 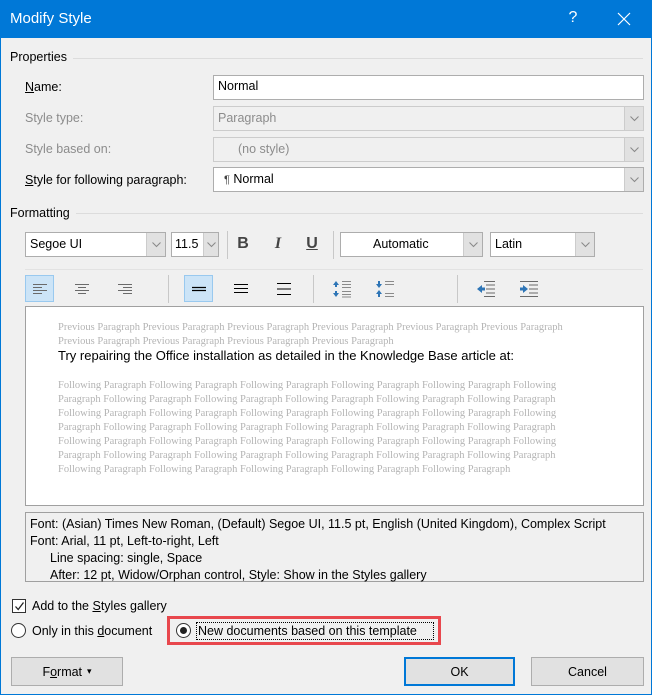 I want to click on dialog-title: Modify Style, so click(x=51, y=18).